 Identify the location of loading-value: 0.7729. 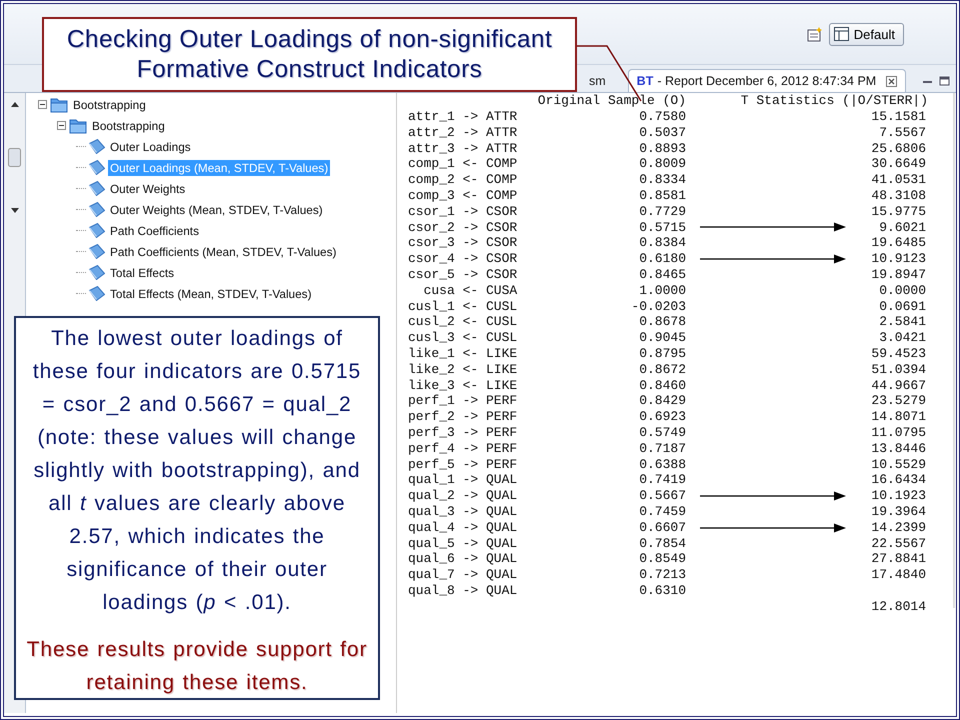
(662, 211).